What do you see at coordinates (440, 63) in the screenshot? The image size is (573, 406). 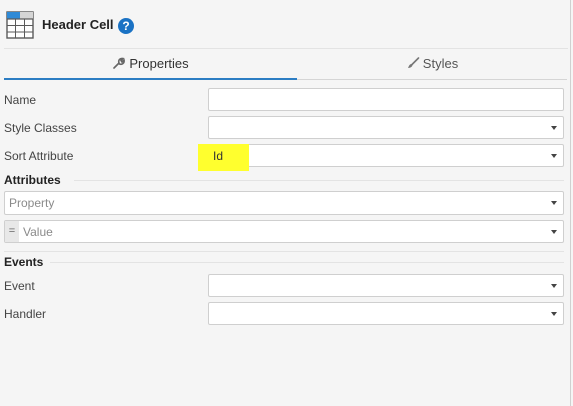 I see `tab-styles-label: Styles` at bounding box center [440, 63].